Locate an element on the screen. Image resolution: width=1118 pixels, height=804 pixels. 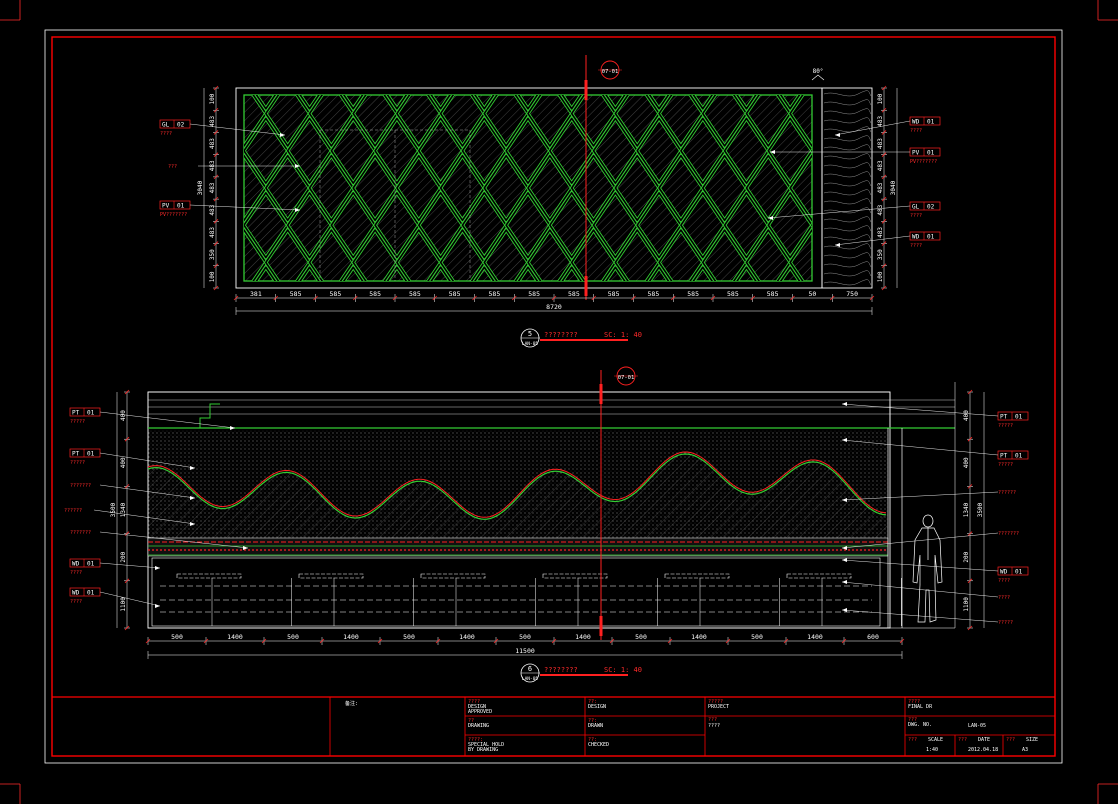
title-block-text: PROJECT is located at coordinates (718, 707).